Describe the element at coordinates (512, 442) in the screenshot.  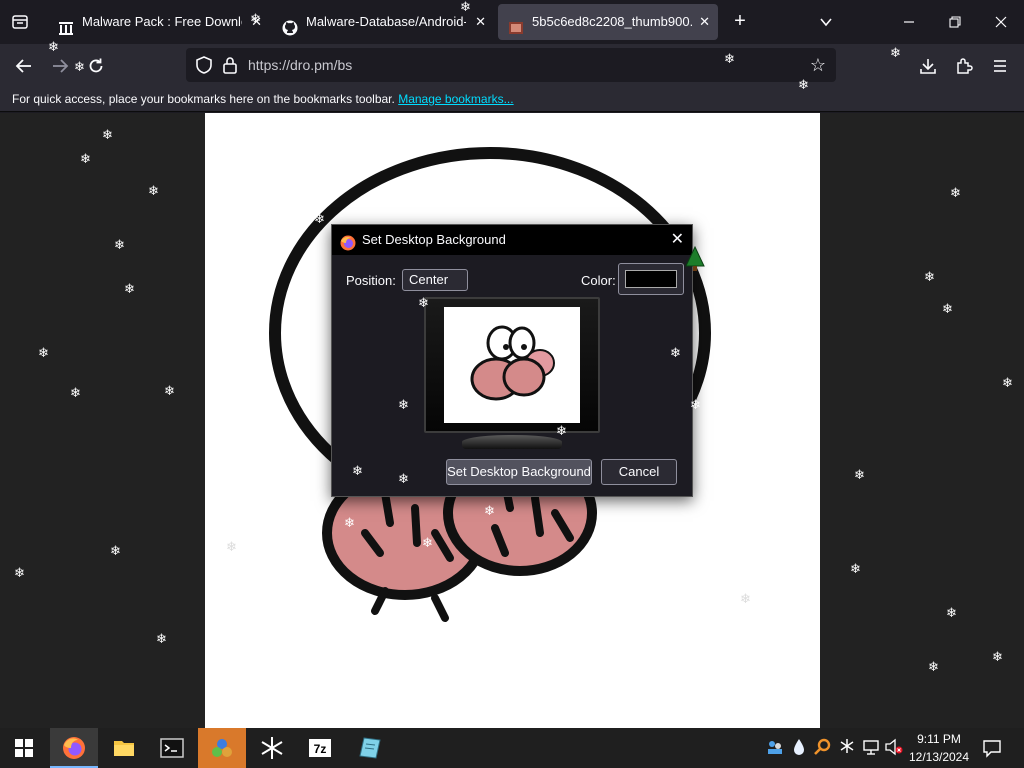
I see `monitor-stand` at that location.